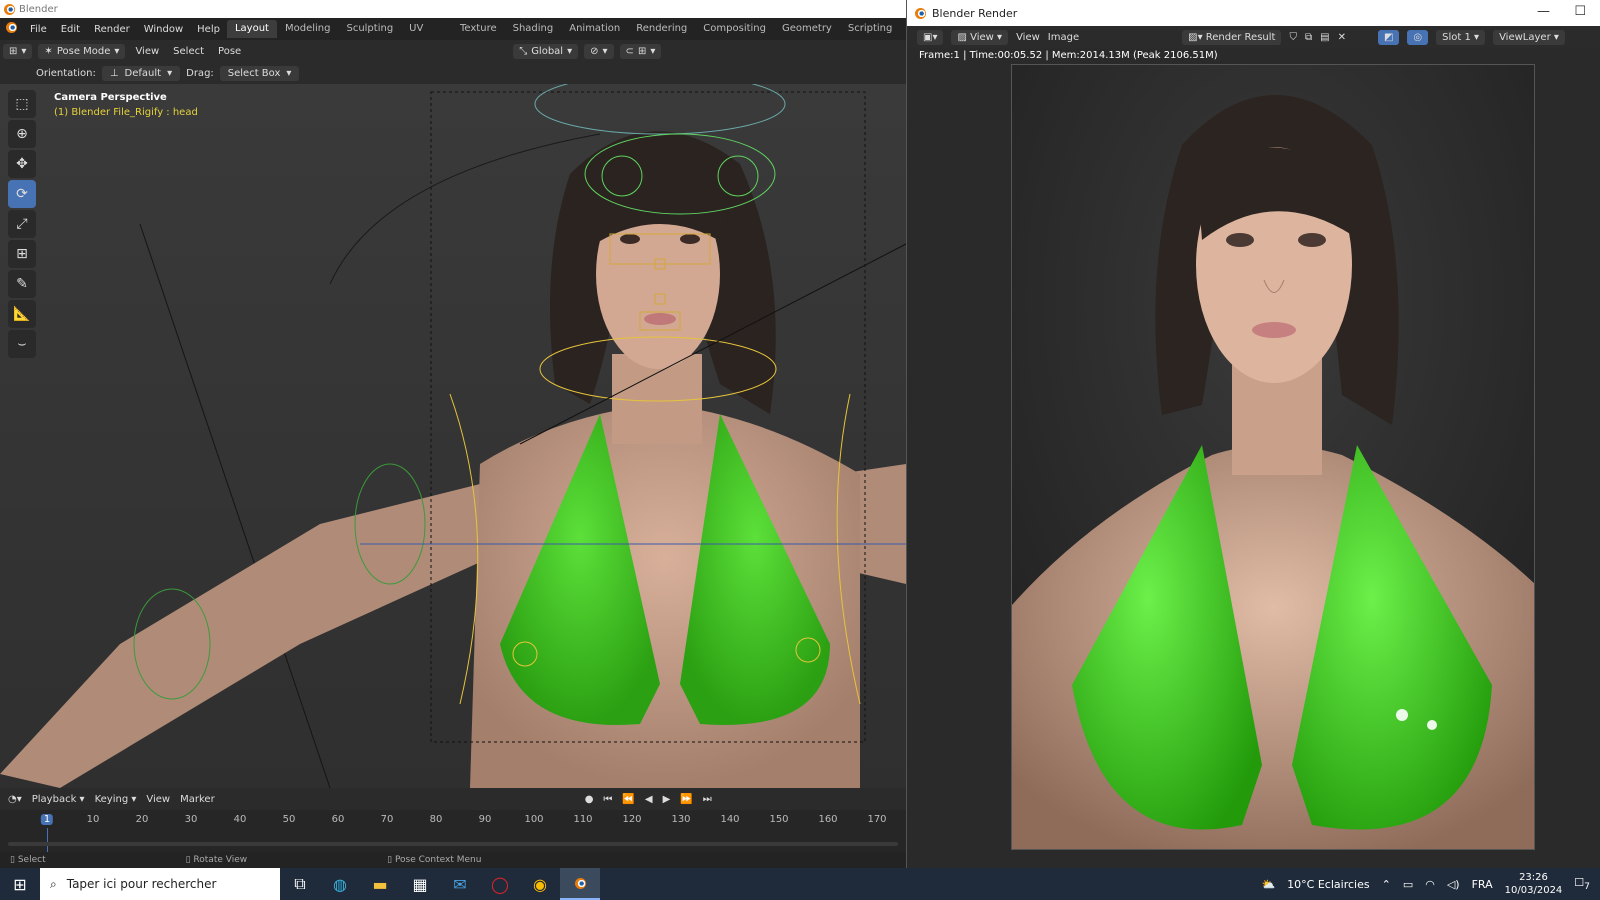  Describe the element at coordinates (681, 819) in the screenshot. I see `tick: 130` at that location.